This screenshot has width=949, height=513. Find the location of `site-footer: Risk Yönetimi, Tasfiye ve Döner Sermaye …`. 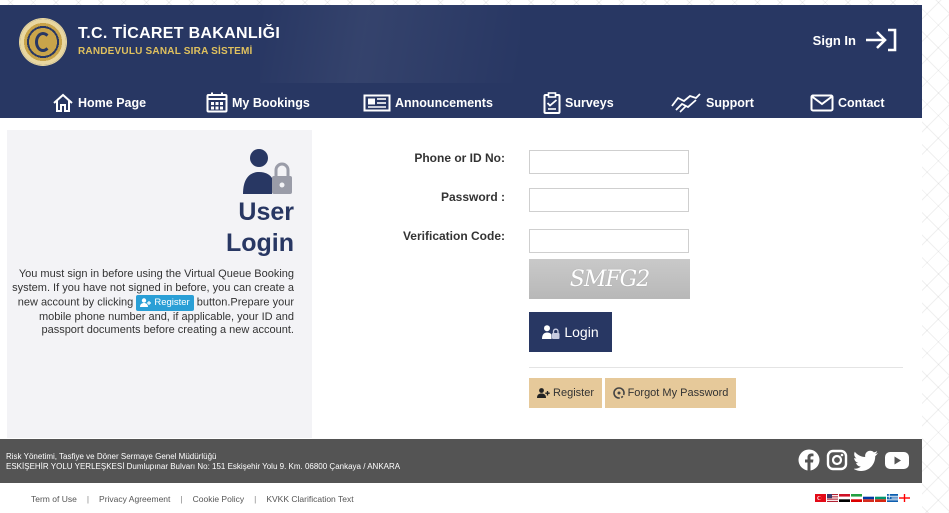

site-footer: Risk Yönetimi, Tasfiye ve Döner Sermaye … is located at coordinates (461, 461).